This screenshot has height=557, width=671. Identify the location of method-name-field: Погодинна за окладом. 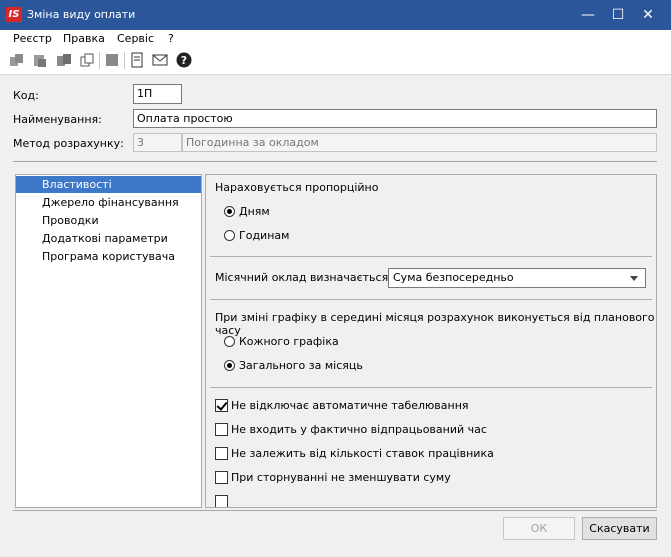
(419, 142).